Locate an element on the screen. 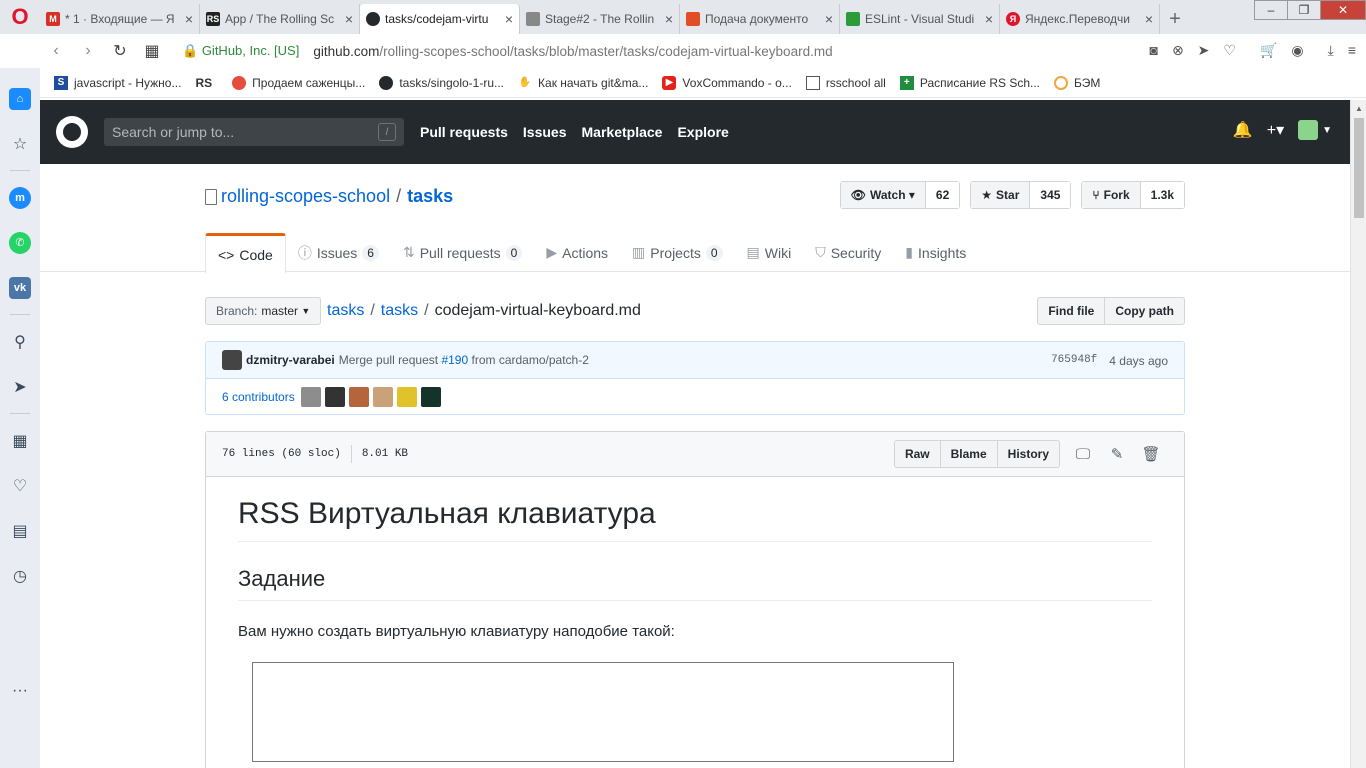 Image resolution: width=1366 pixels, height=768 pixels. new-tab-button: + is located at coordinates (1175, 19).